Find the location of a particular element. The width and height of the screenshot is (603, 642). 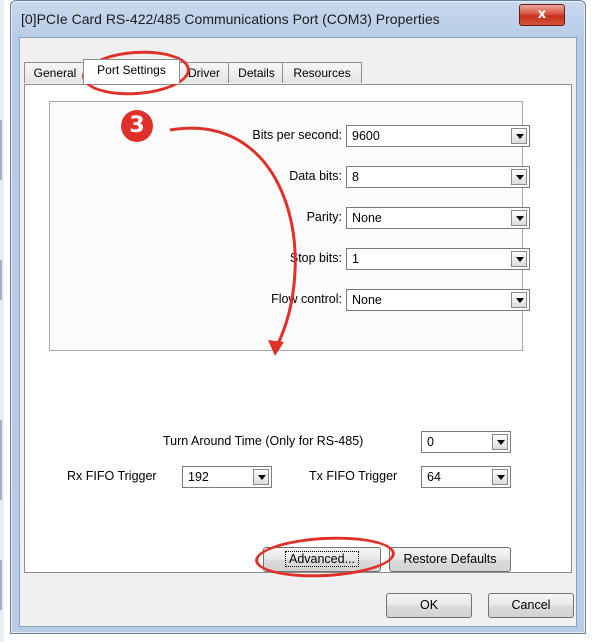

rx-fifo-select: 192 is located at coordinates (227, 477).